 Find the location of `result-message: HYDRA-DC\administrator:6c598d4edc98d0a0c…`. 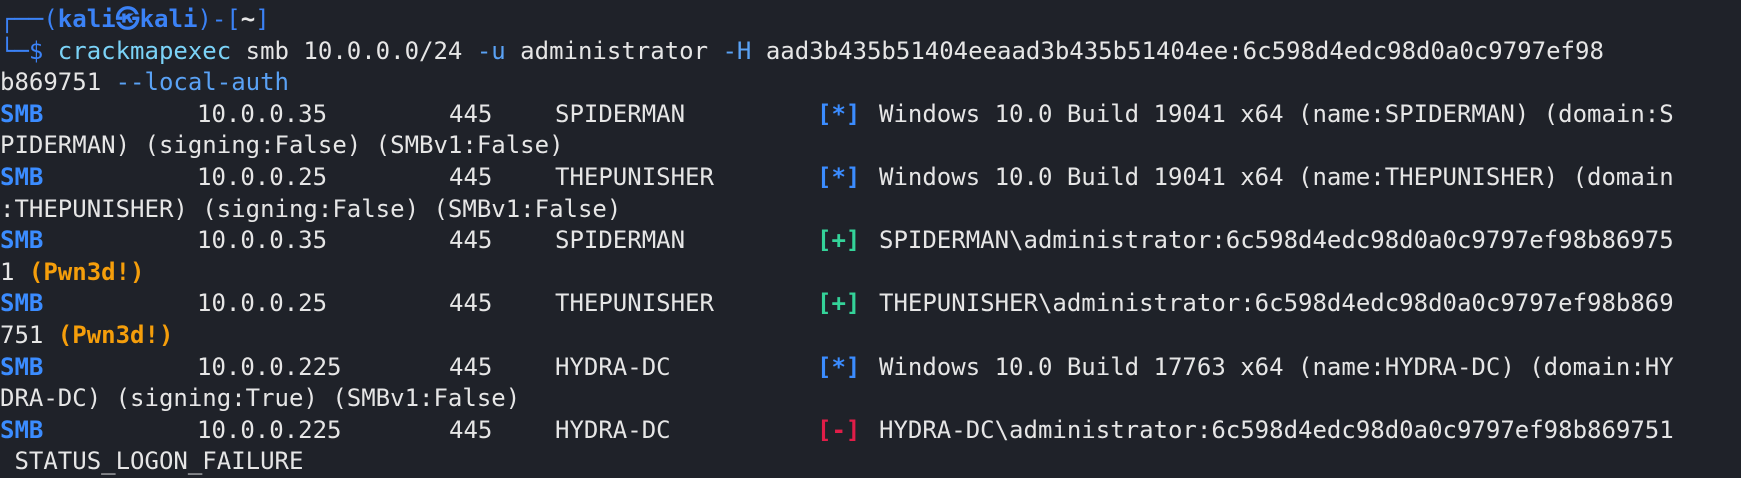

result-message: HYDRA-DC\administrator:6c598d4edc98d0a0c… is located at coordinates (1276, 429).